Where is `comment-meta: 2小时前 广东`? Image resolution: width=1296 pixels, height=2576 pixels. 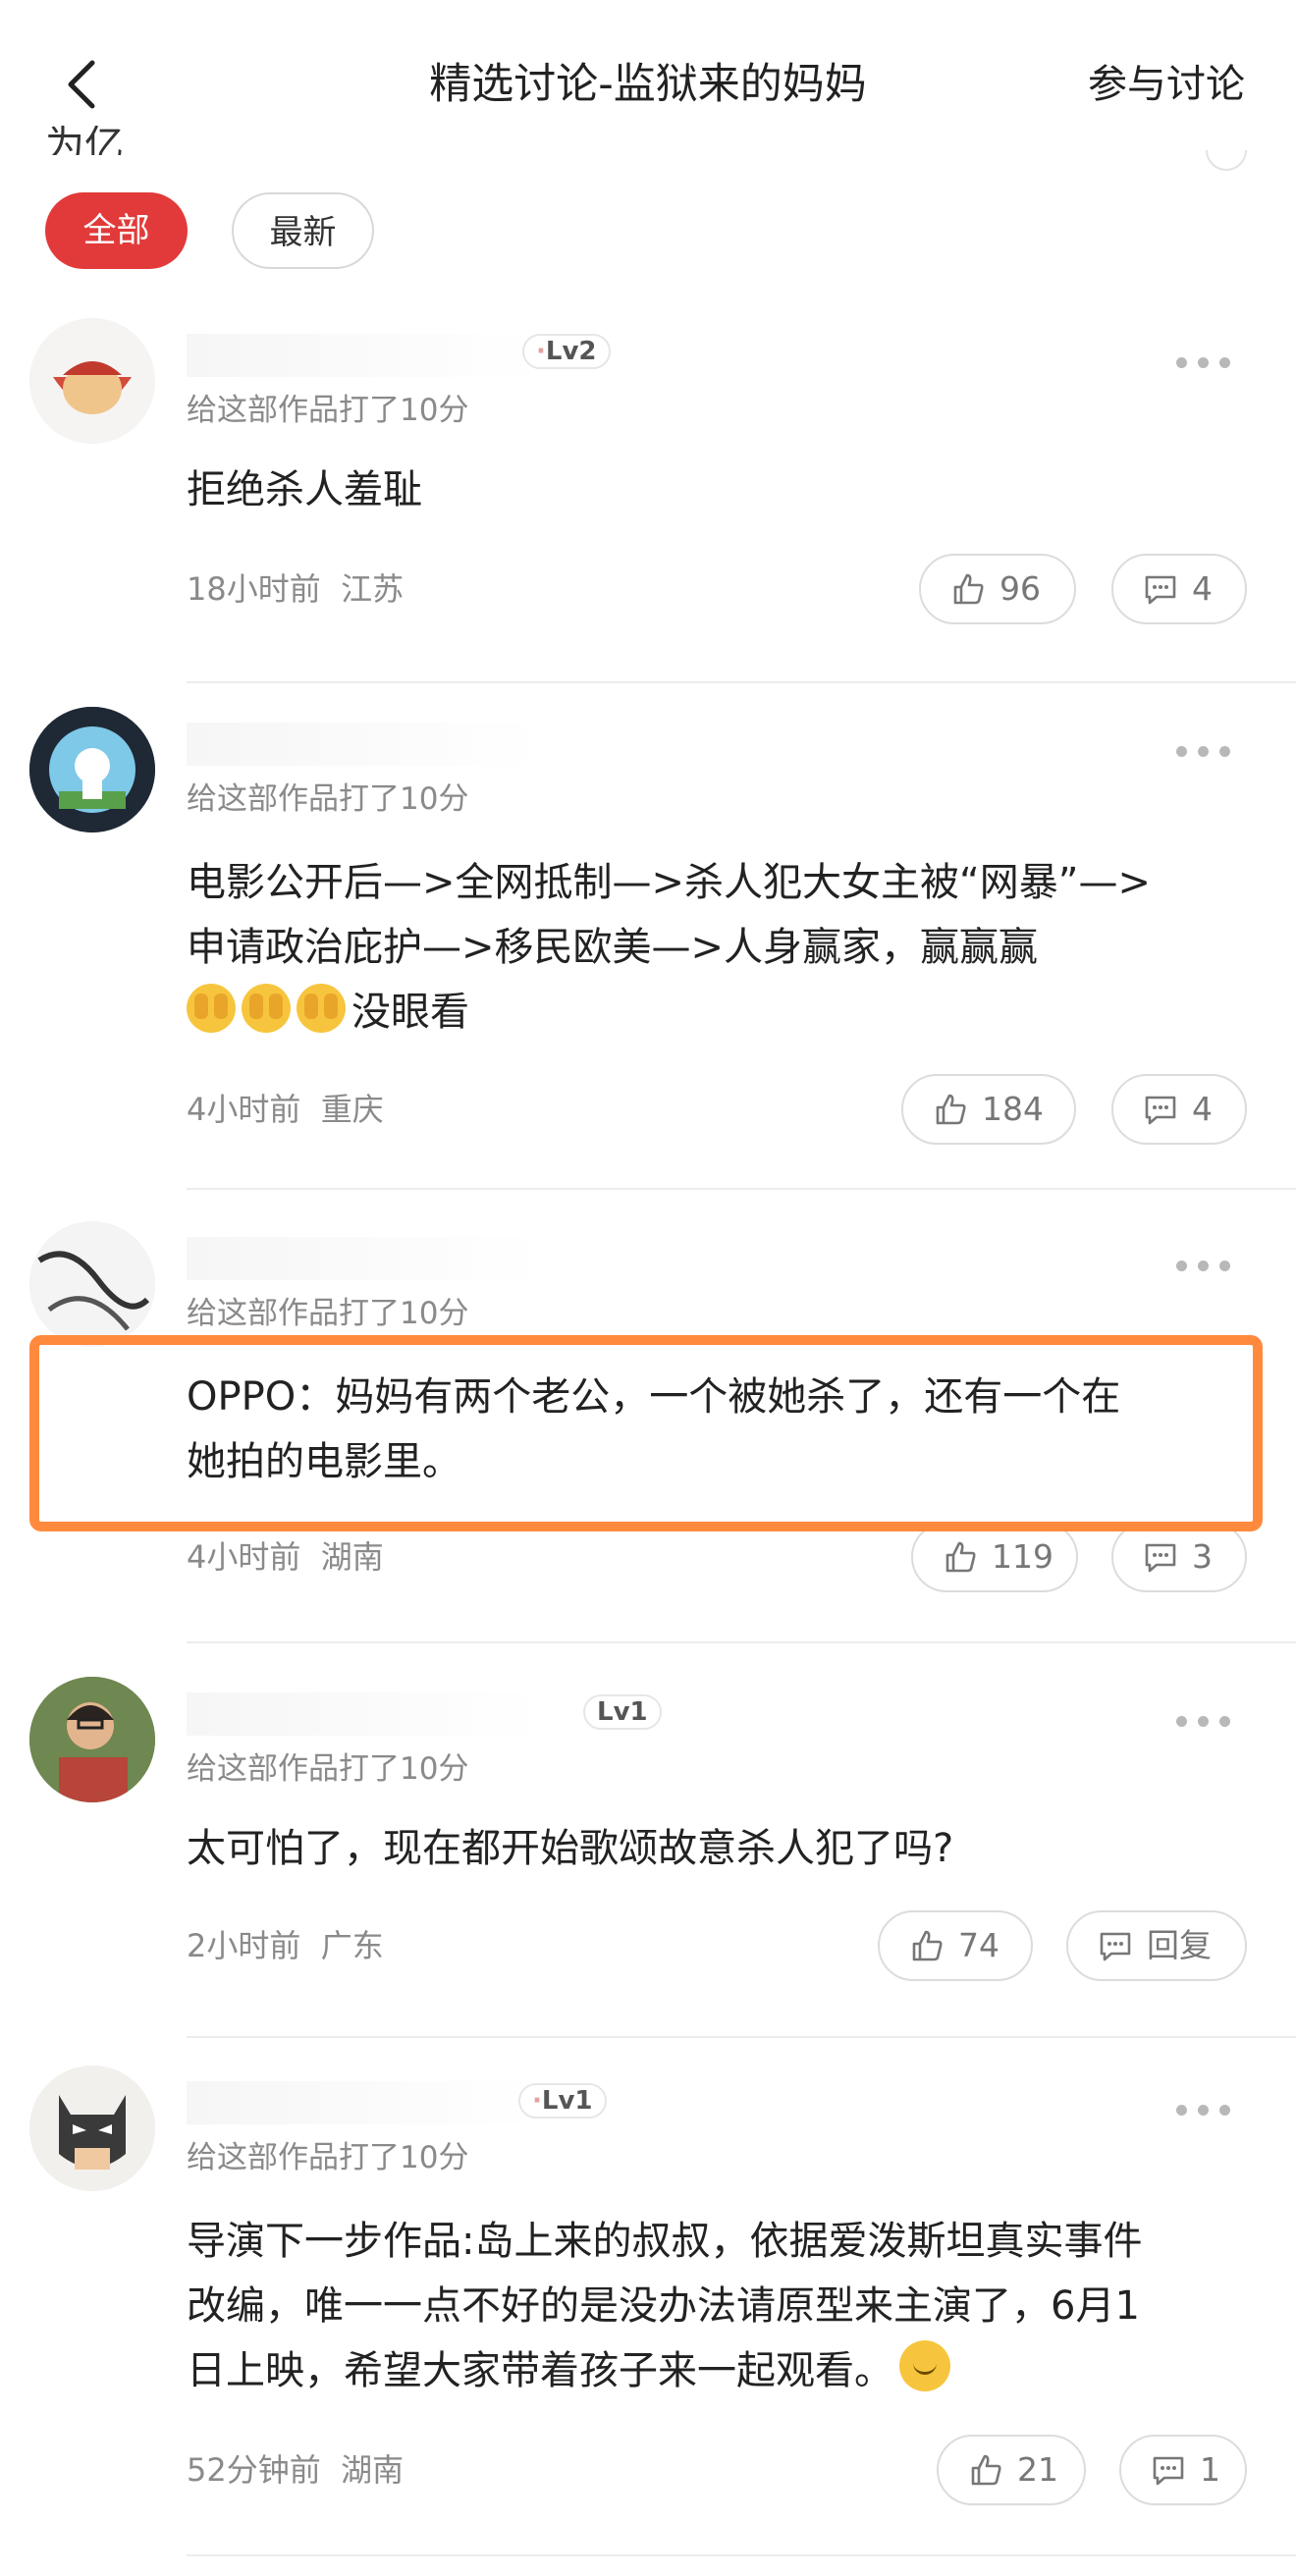
comment-meta: 2小时前 广东 is located at coordinates (285, 1945).